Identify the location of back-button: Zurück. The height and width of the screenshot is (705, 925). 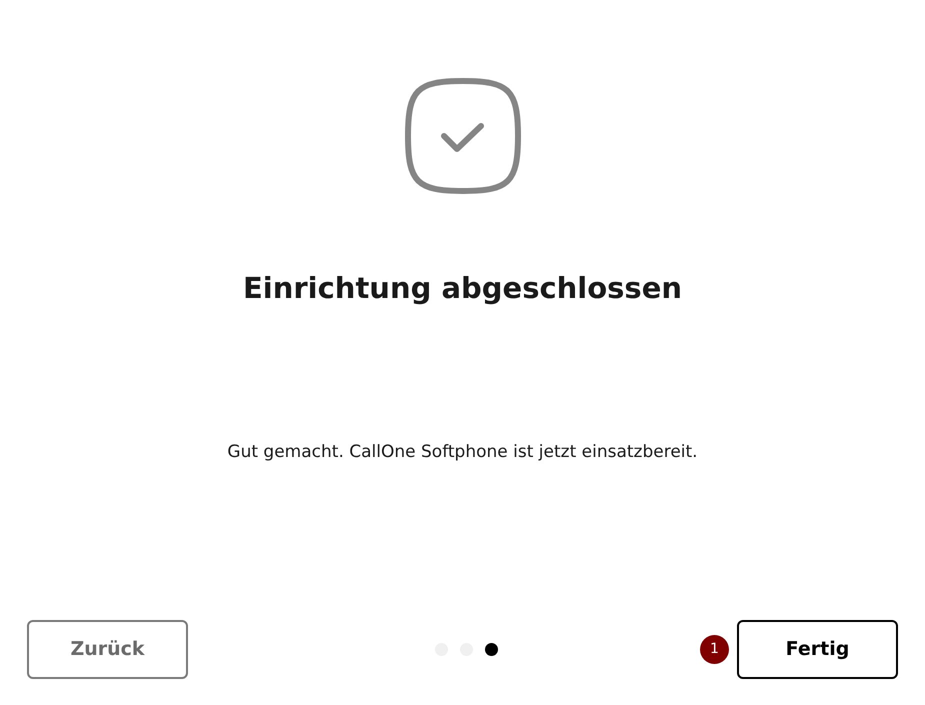
(107, 649).